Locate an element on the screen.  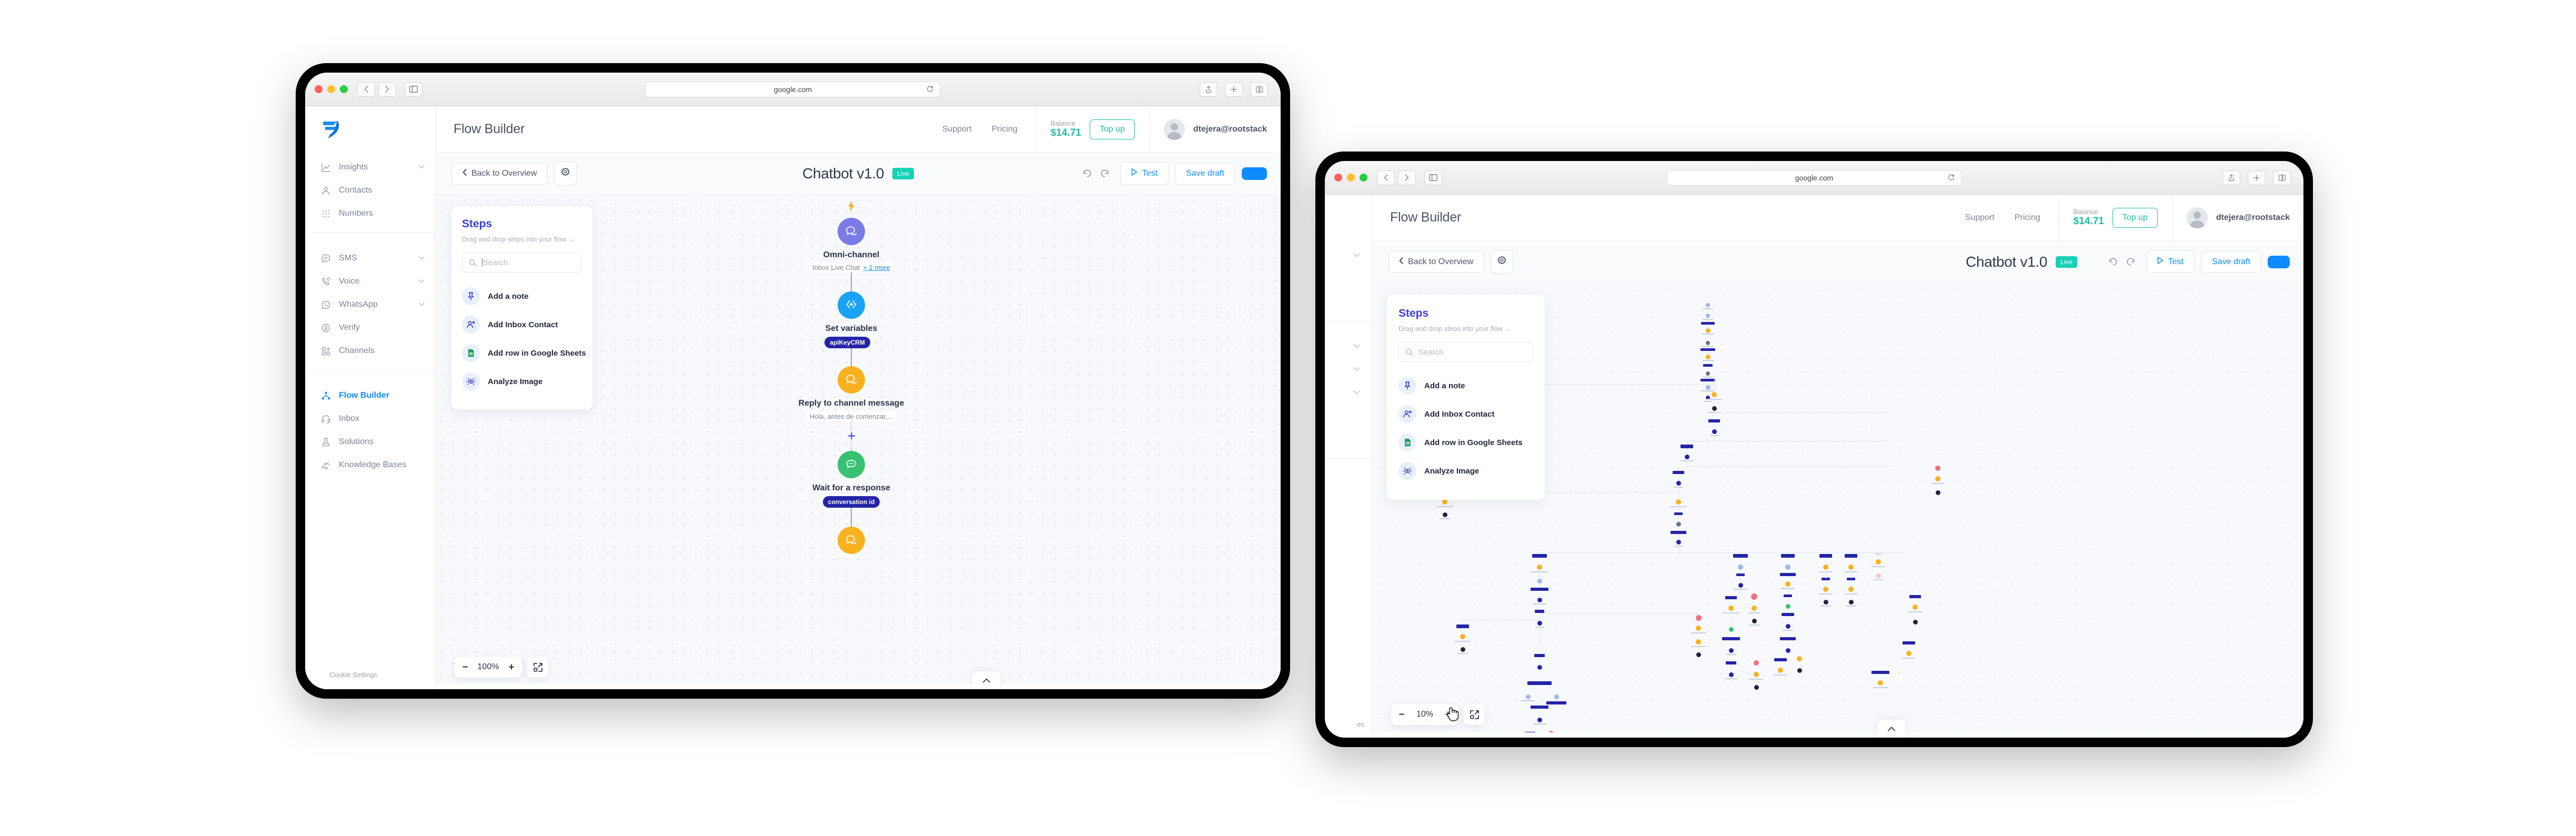
sidebar-item-verify is located at coordinates (1348, 416).